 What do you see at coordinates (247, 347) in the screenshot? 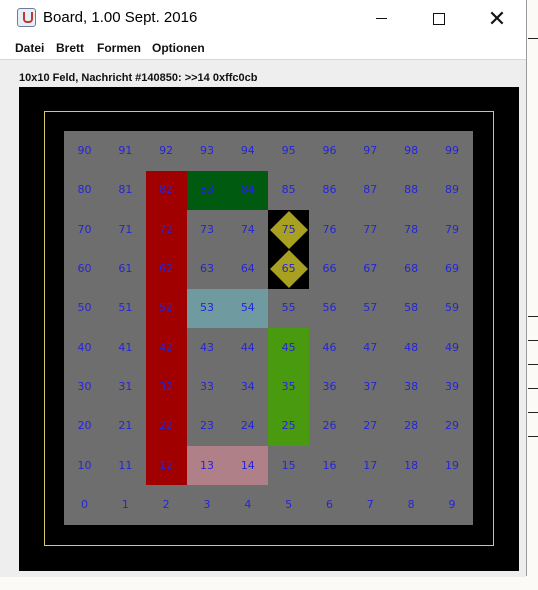
I see `field-number: 44` at bounding box center [247, 347].